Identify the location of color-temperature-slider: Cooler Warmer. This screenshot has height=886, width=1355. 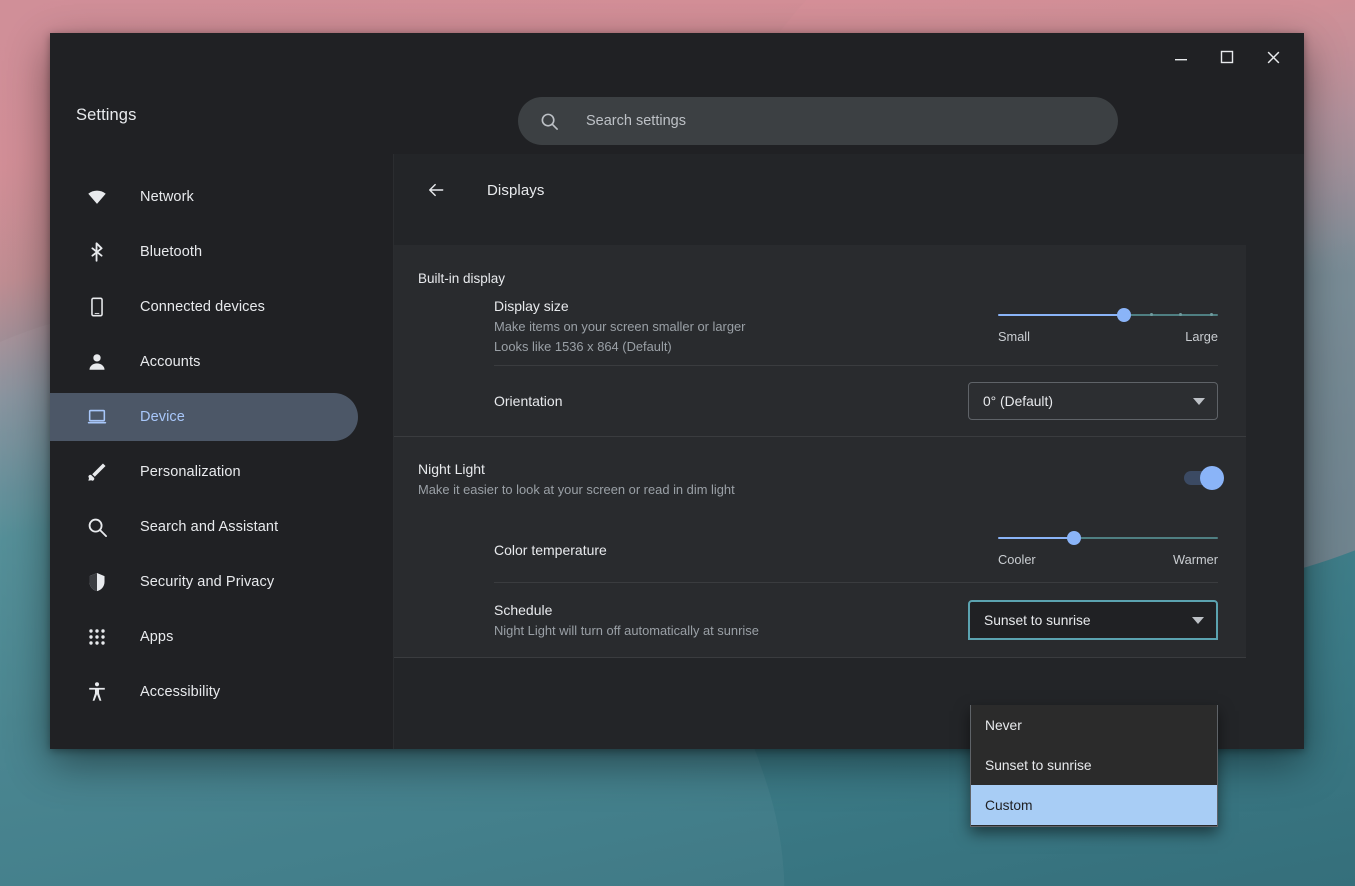
(1108, 550).